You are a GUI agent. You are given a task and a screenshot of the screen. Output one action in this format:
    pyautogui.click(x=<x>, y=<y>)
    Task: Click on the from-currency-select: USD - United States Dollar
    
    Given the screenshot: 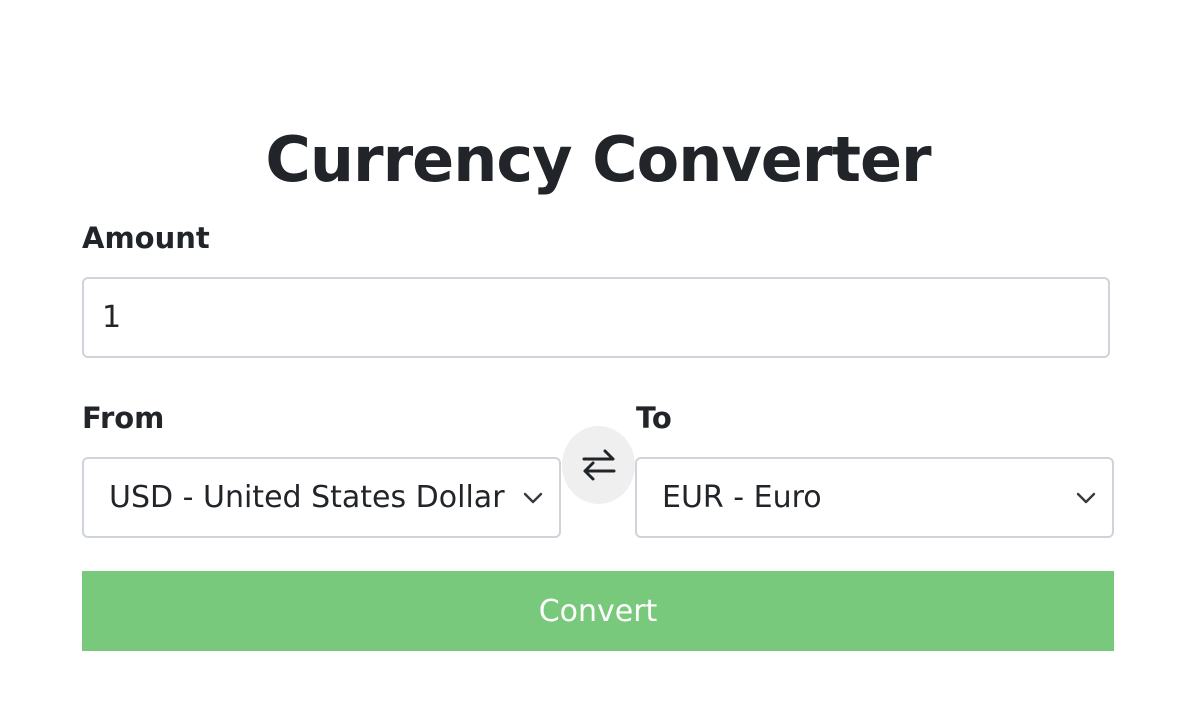 What is the action you would take?
    pyautogui.click(x=321, y=497)
    